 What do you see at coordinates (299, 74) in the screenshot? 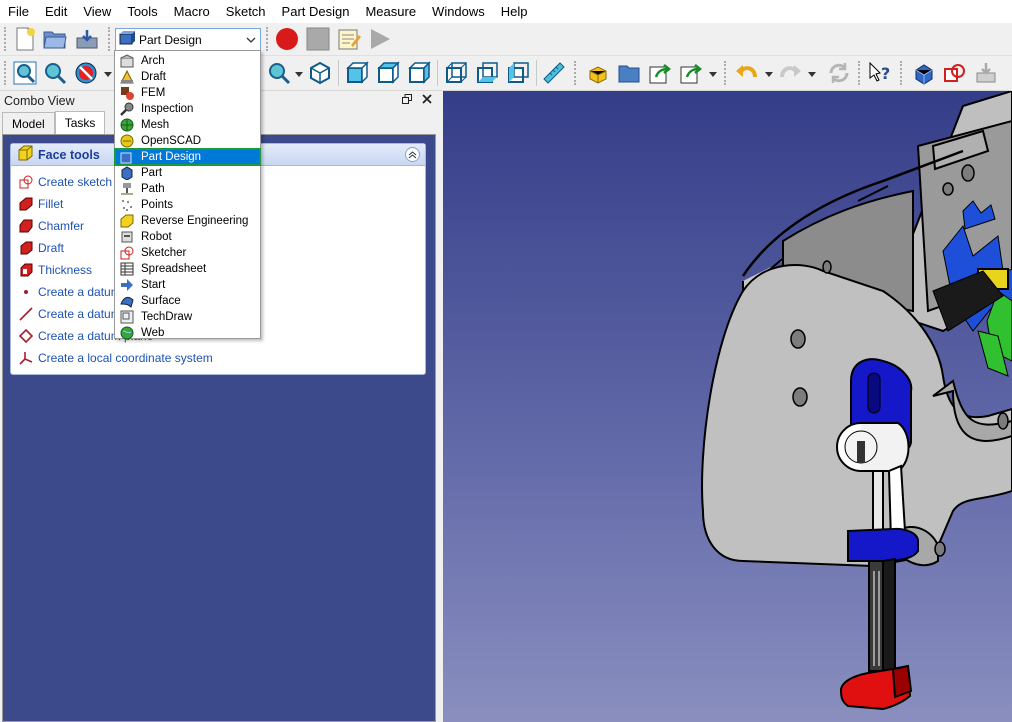
I see `zoom-dropdown-arrow` at bounding box center [299, 74].